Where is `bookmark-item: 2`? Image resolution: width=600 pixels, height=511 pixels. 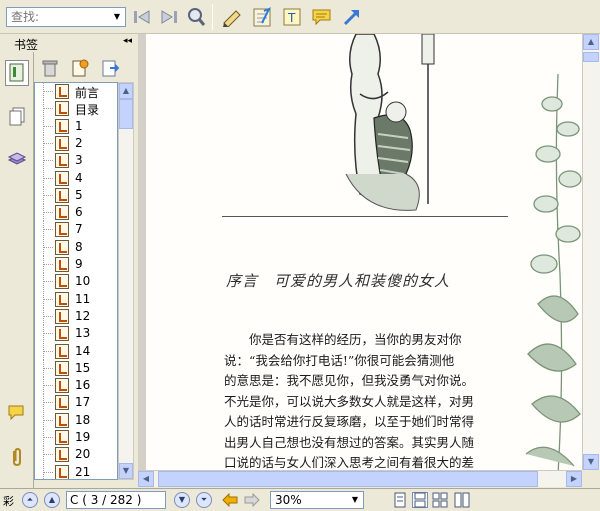
bookmark-item: 2 is located at coordinates (76, 143).